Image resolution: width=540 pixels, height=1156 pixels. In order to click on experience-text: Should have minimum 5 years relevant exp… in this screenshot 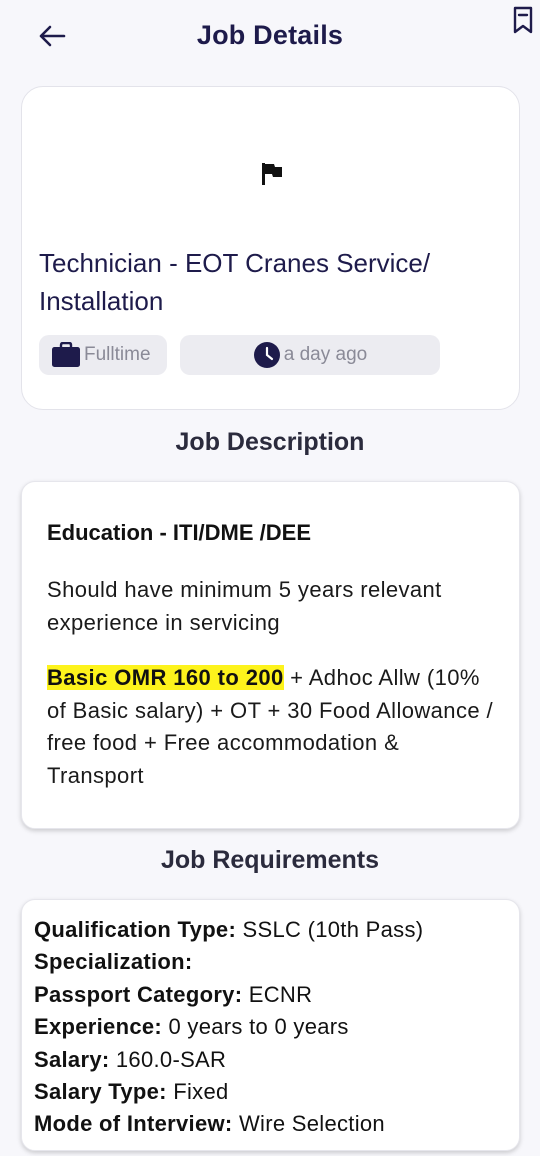, I will do `click(244, 606)`.